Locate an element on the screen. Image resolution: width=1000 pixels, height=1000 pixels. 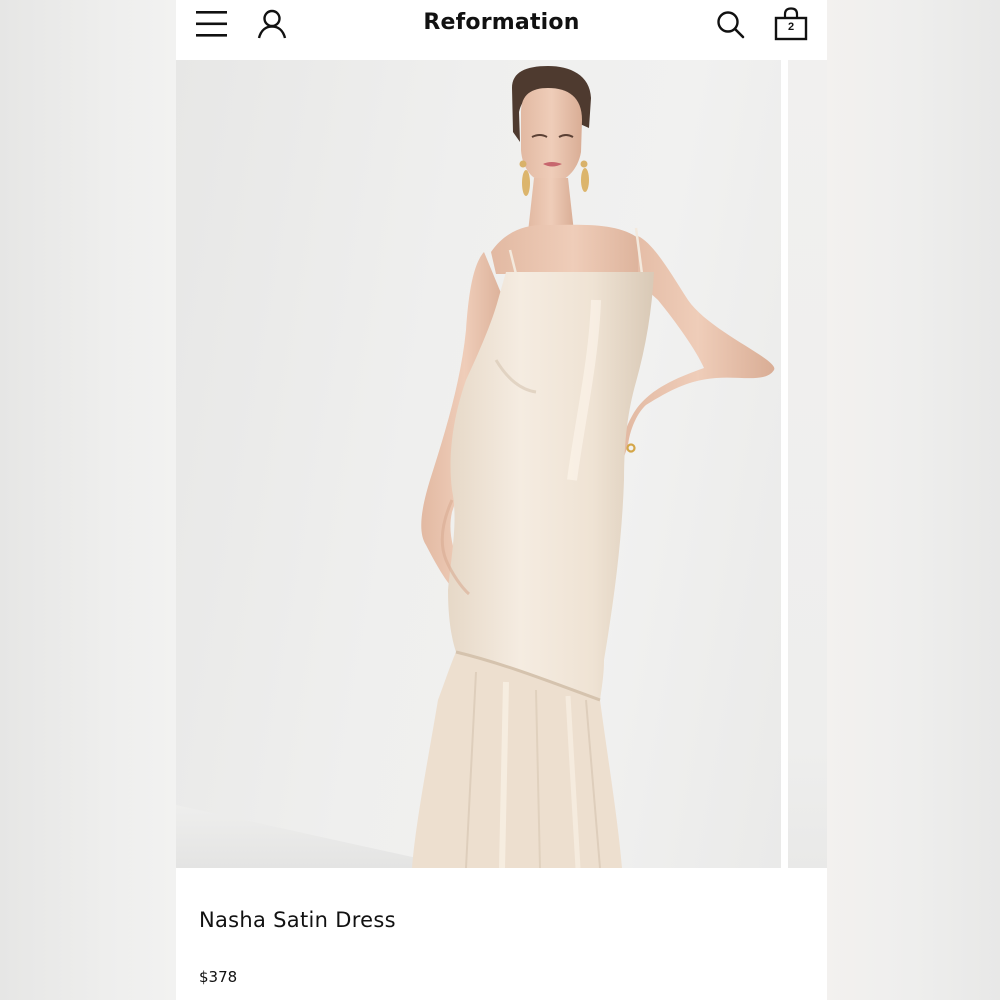
product-image-next-peek is located at coordinates (807, 464).